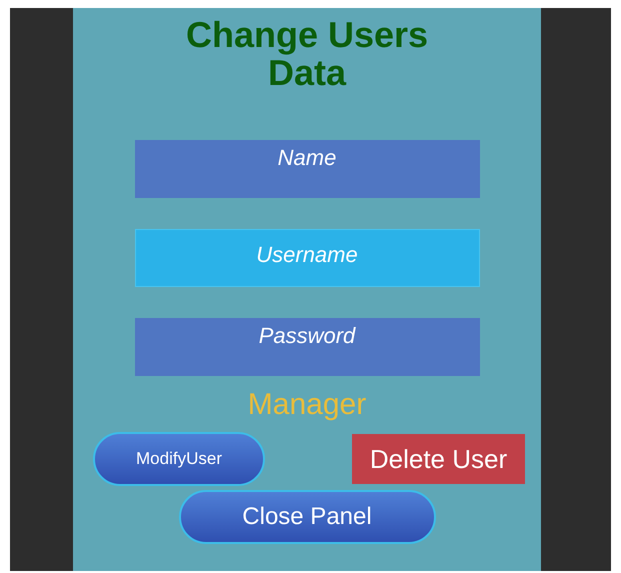 Image resolution: width=621 pixels, height=573 pixels. Describe the element at coordinates (307, 517) in the screenshot. I see `pill-button: Close Panel` at that location.